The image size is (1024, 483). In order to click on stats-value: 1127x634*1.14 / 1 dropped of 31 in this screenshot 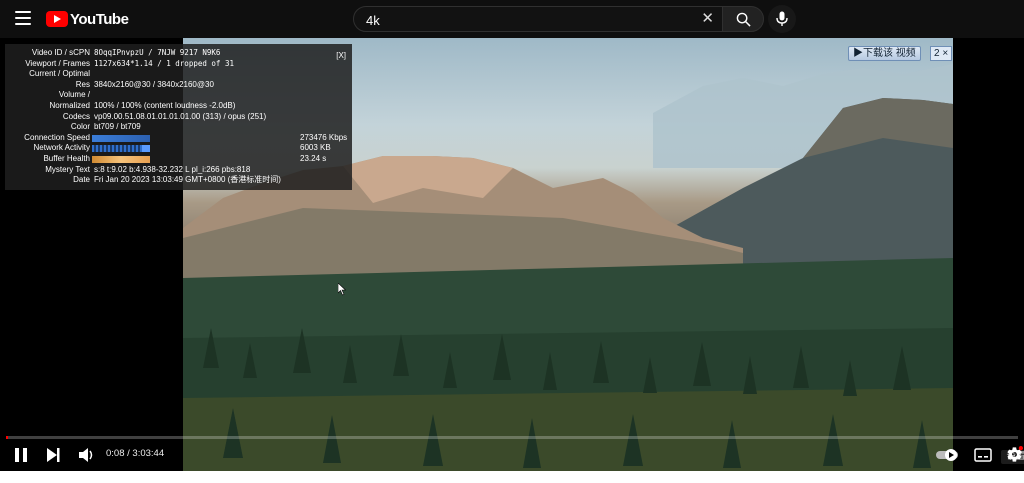, I will do `click(164, 63)`.